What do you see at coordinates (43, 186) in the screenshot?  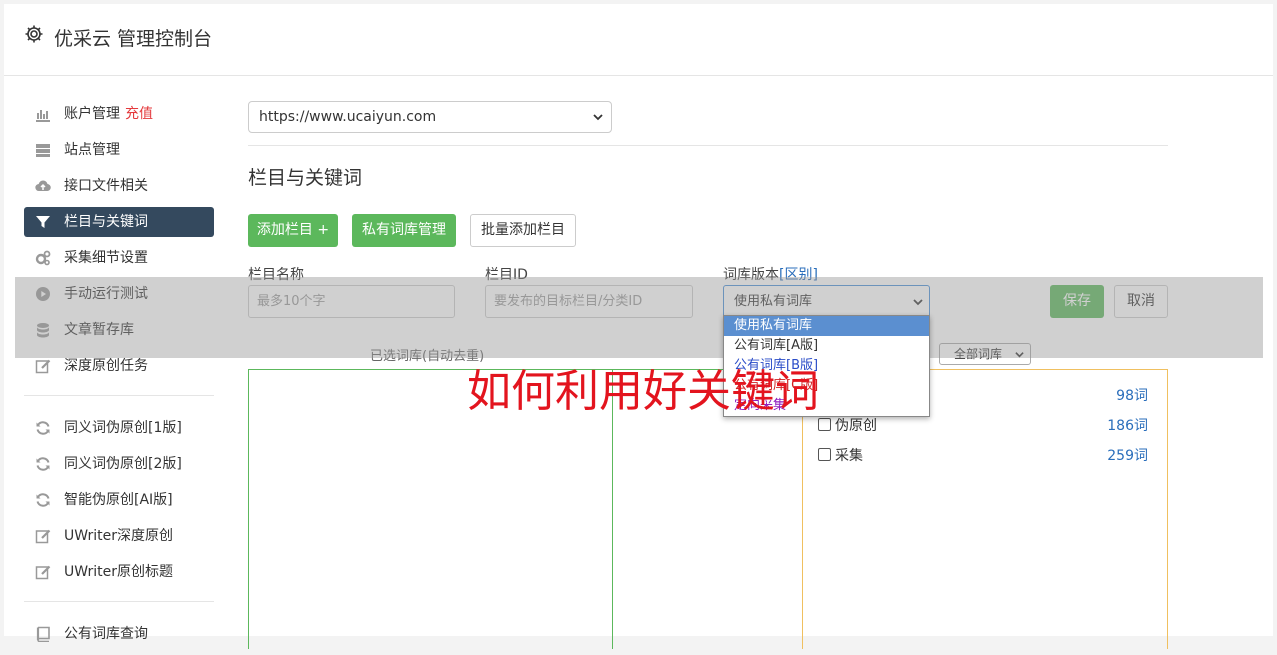 I see `cloud-upload-icon` at bounding box center [43, 186].